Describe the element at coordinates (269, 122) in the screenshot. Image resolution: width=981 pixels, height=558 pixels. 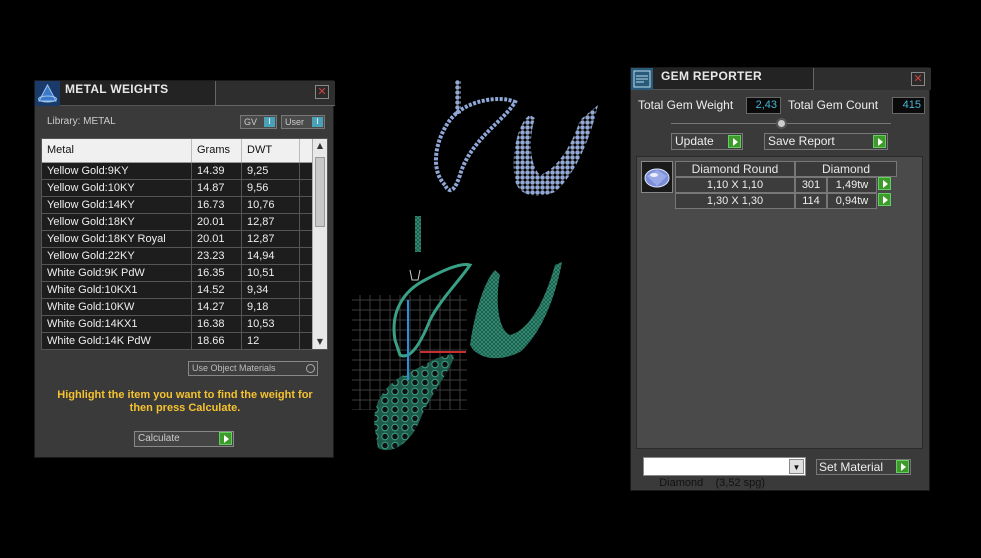
I see `gv-indicator-icon: I` at that location.